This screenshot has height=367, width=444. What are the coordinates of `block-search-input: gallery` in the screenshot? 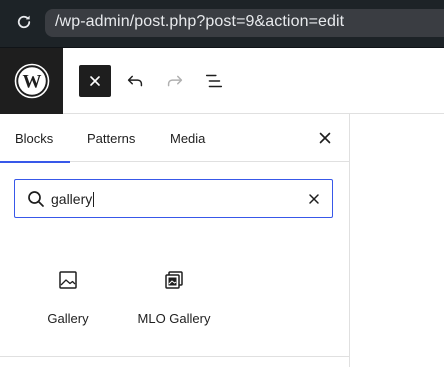 It's located at (173, 198).